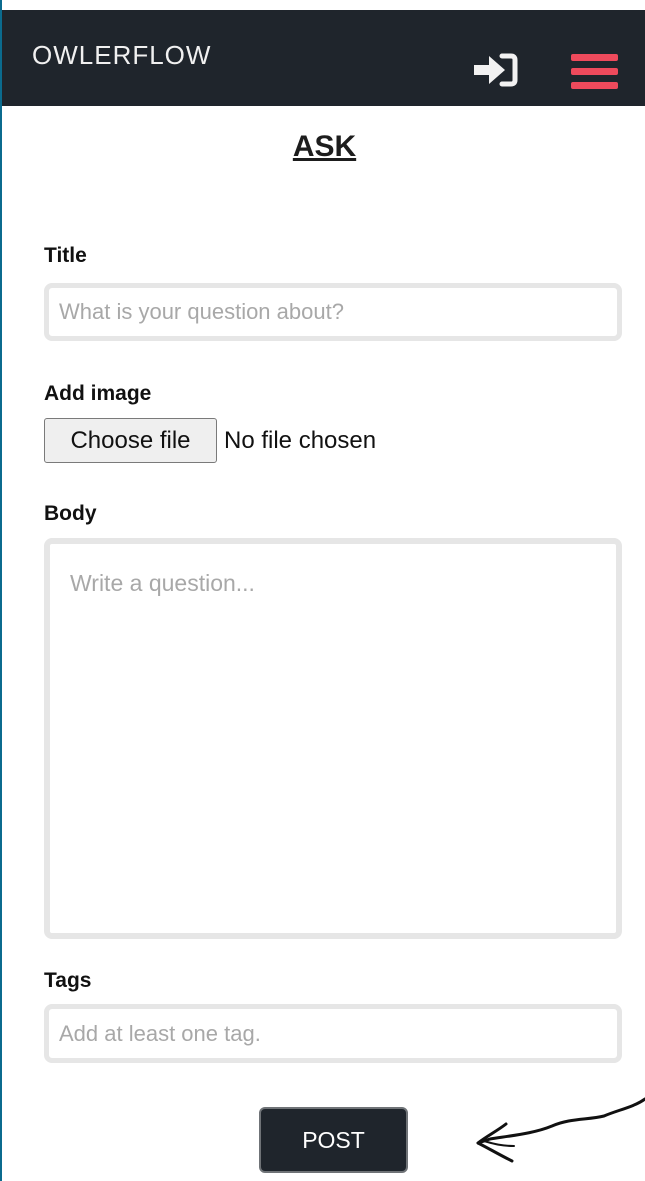 Image resolution: width=645 pixels, height=1181 pixels. What do you see at coordinates (98, 393) in the screenshot?
I see `add-image-label: Add image` at bounding box center [98, 393].